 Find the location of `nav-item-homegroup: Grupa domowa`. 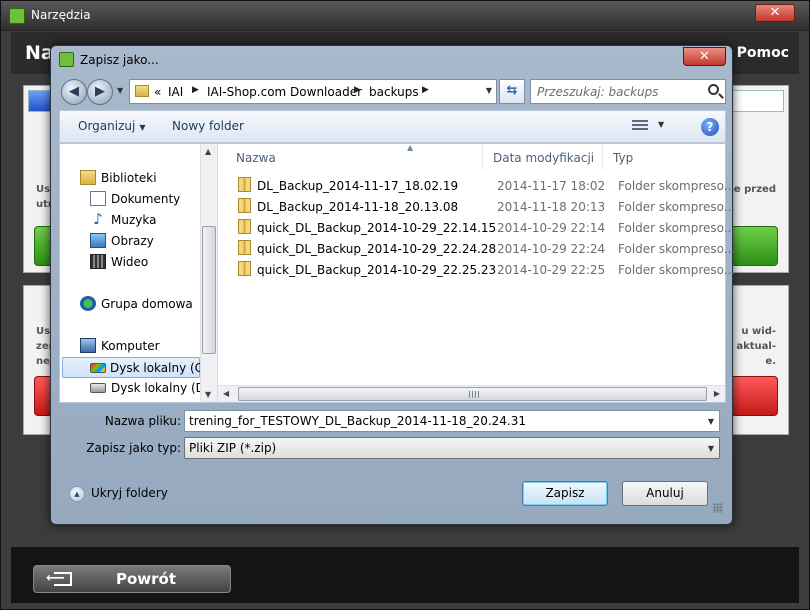

nav-item-homegroup: Grupa domowa is located at coordinates (139, 304).